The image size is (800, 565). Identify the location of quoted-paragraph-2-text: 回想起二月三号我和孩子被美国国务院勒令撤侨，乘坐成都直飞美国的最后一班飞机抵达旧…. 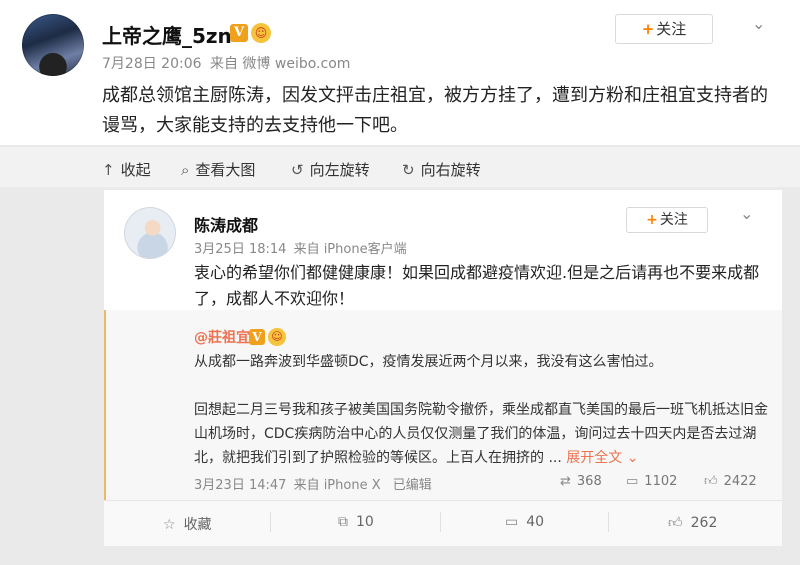
(481, 434).